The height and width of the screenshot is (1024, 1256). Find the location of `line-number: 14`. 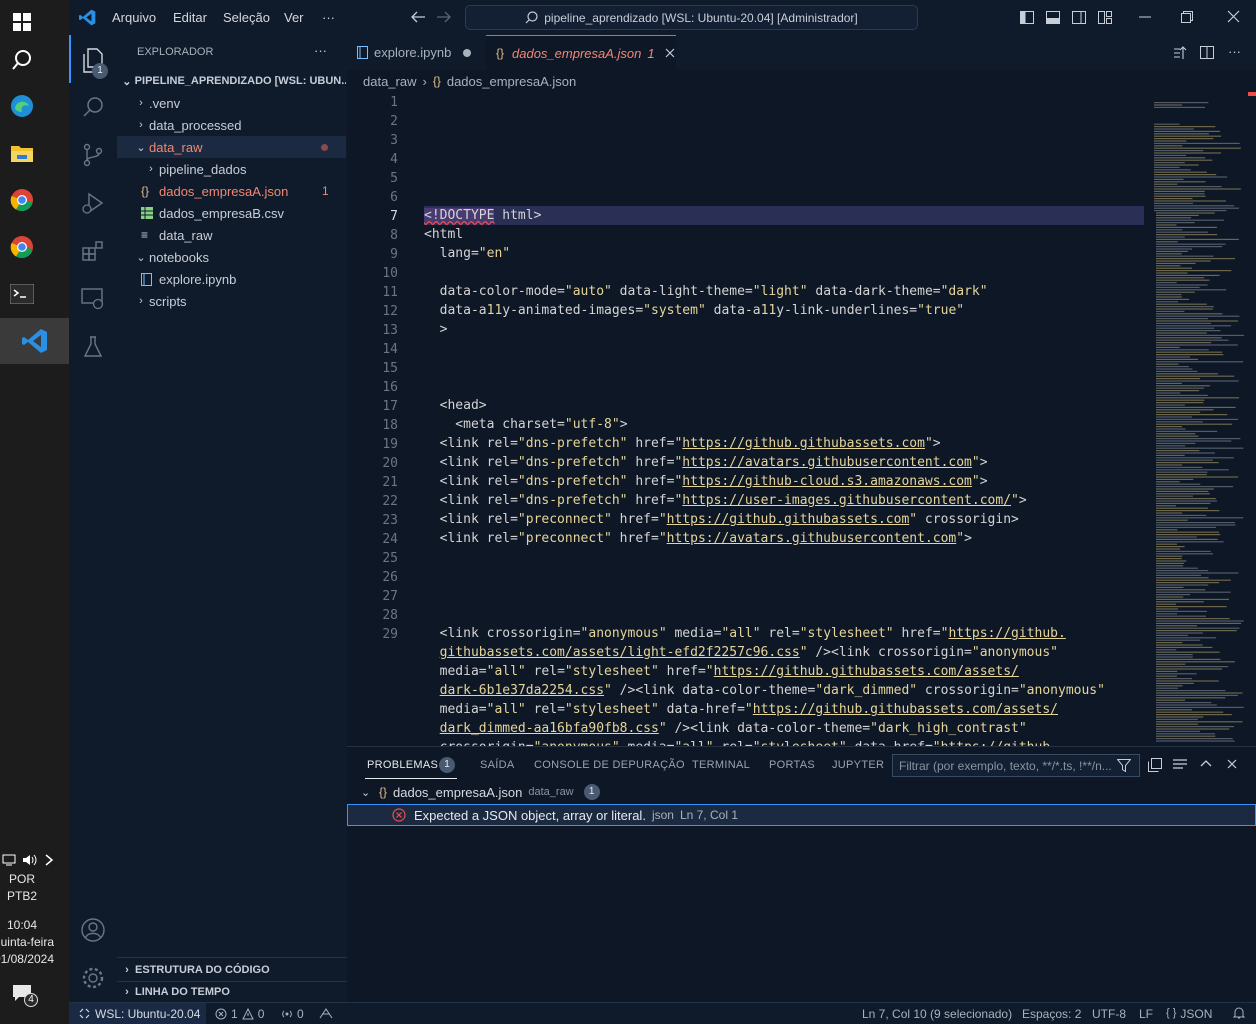

line-number: 14 is located at coordinates (390, 349).